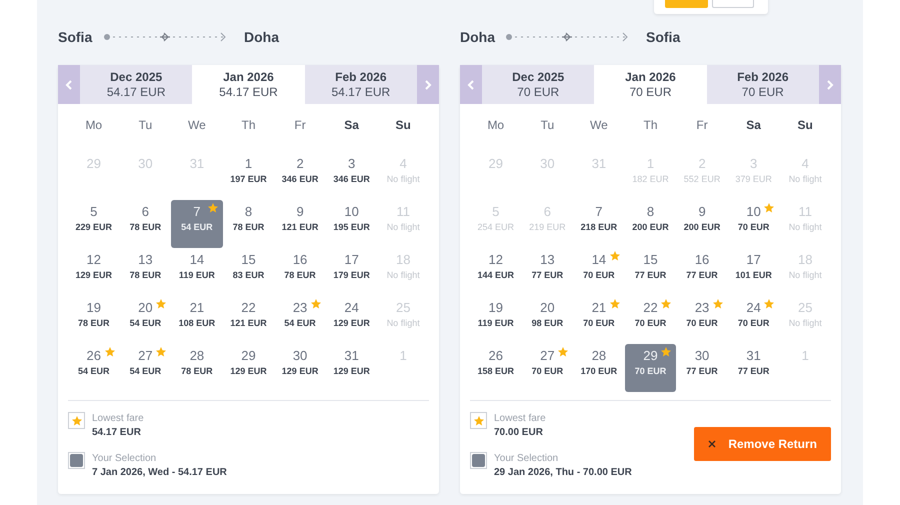  Describe the element at coordinates (599, 368) in the screenshot. I see `day-cell: 28 170 EUR` at that location.